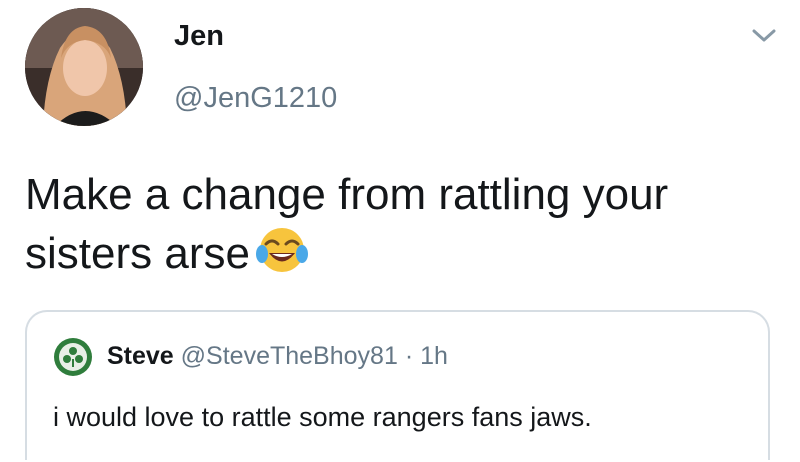 This screenshot has width=800, height=462. I want to click on chevron-down-icon, so click(764, 36).